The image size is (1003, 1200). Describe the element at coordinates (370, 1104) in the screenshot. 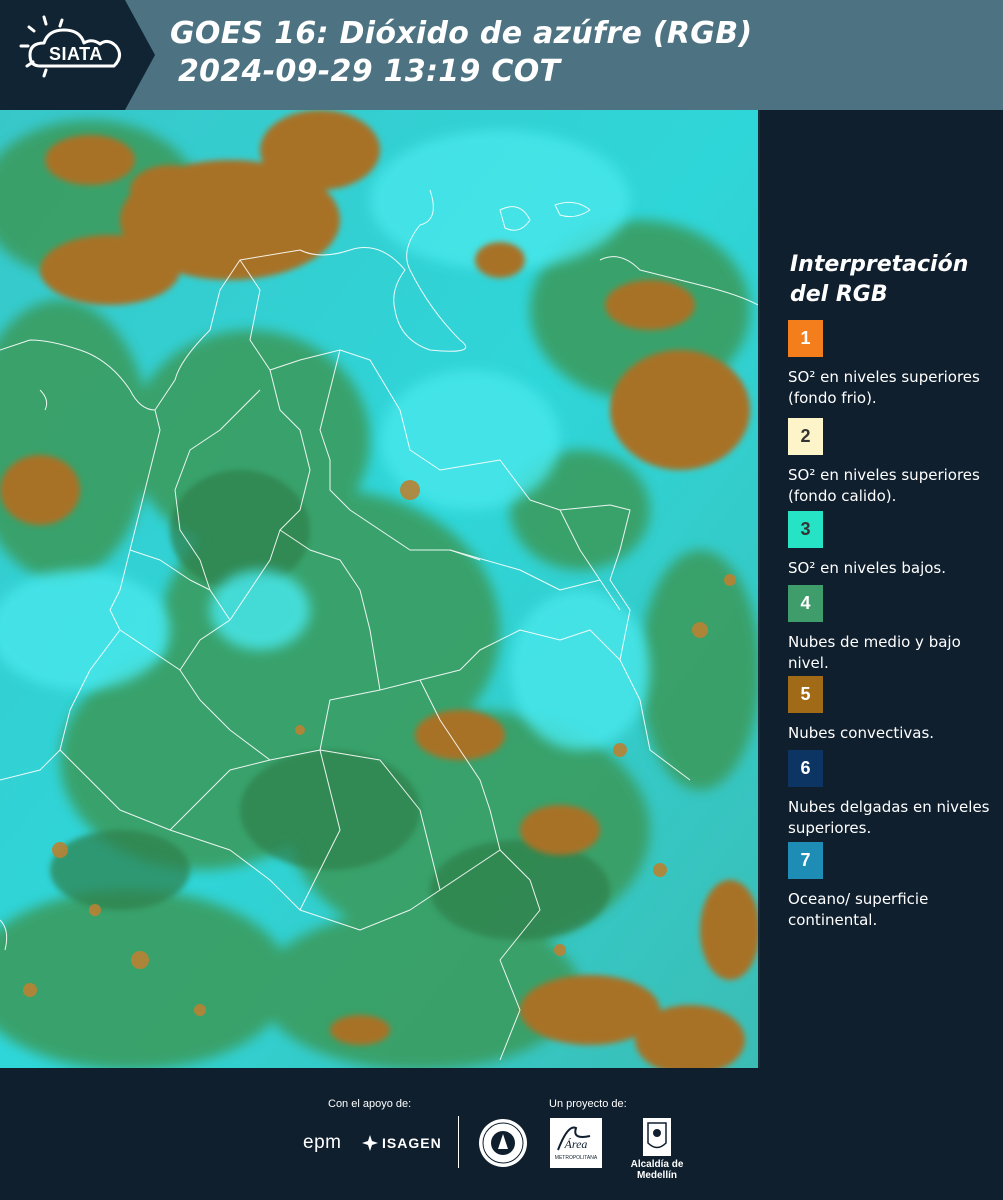

I see `support-caption: Con el apoyo de:` at that location.